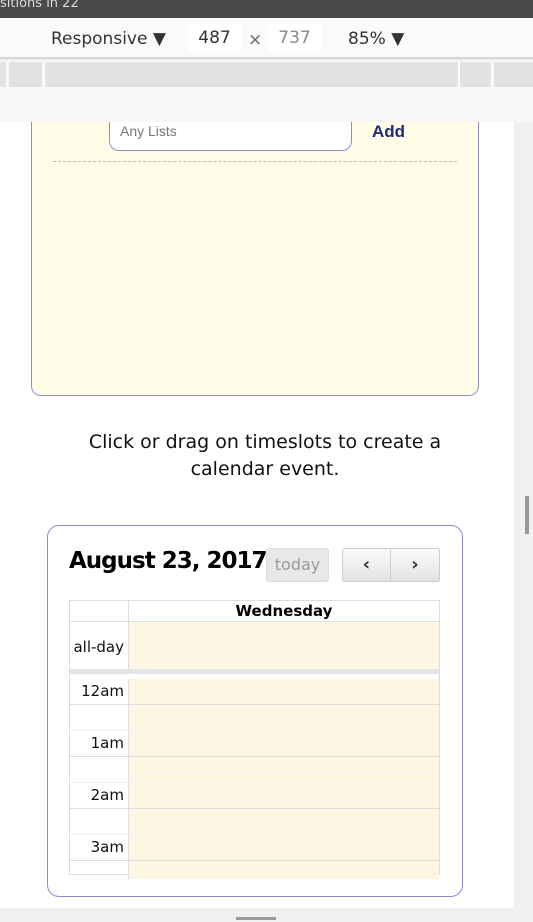 The image size is (533, 922). Describe the element at coordinates (266, 38) in the screenshot. I see `device-toolbar: Responsive ▼ 487 × 737 85% ▼` at that location.